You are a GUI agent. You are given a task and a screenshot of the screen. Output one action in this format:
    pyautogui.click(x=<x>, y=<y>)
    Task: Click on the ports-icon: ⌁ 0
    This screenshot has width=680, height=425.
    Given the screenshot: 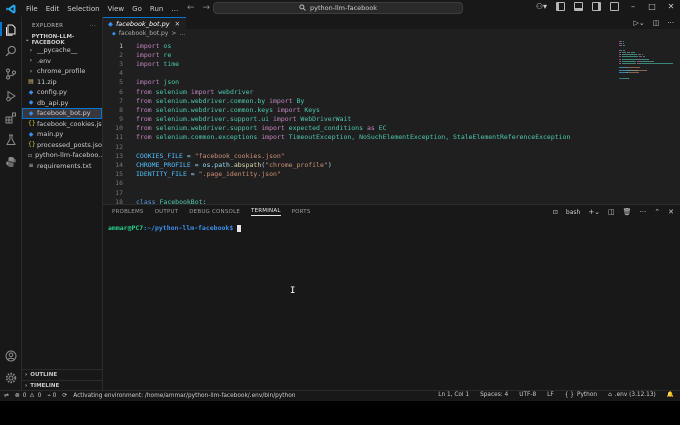 What is the action you would take?
    pyautogui.click(x=51, y=396)
    